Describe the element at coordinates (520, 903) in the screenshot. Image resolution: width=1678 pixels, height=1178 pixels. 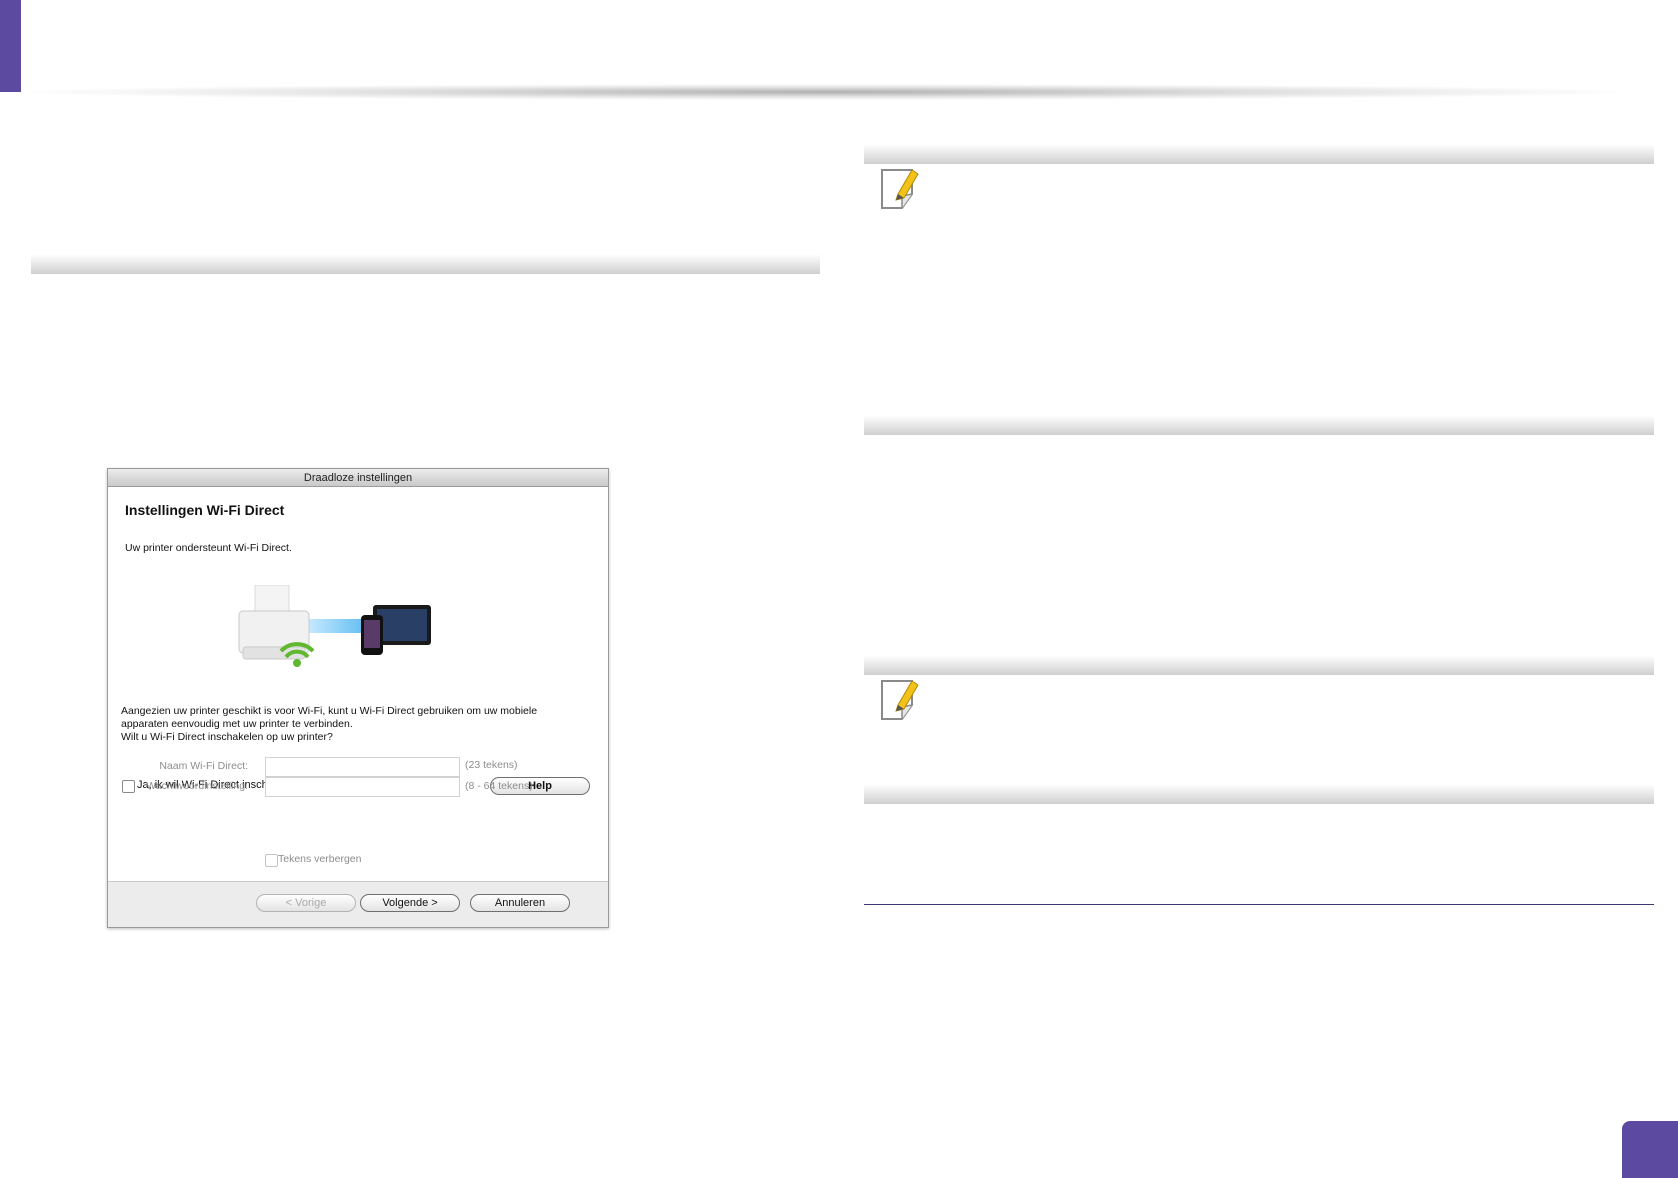
I see `cancel-button: Annuleren` at that location.